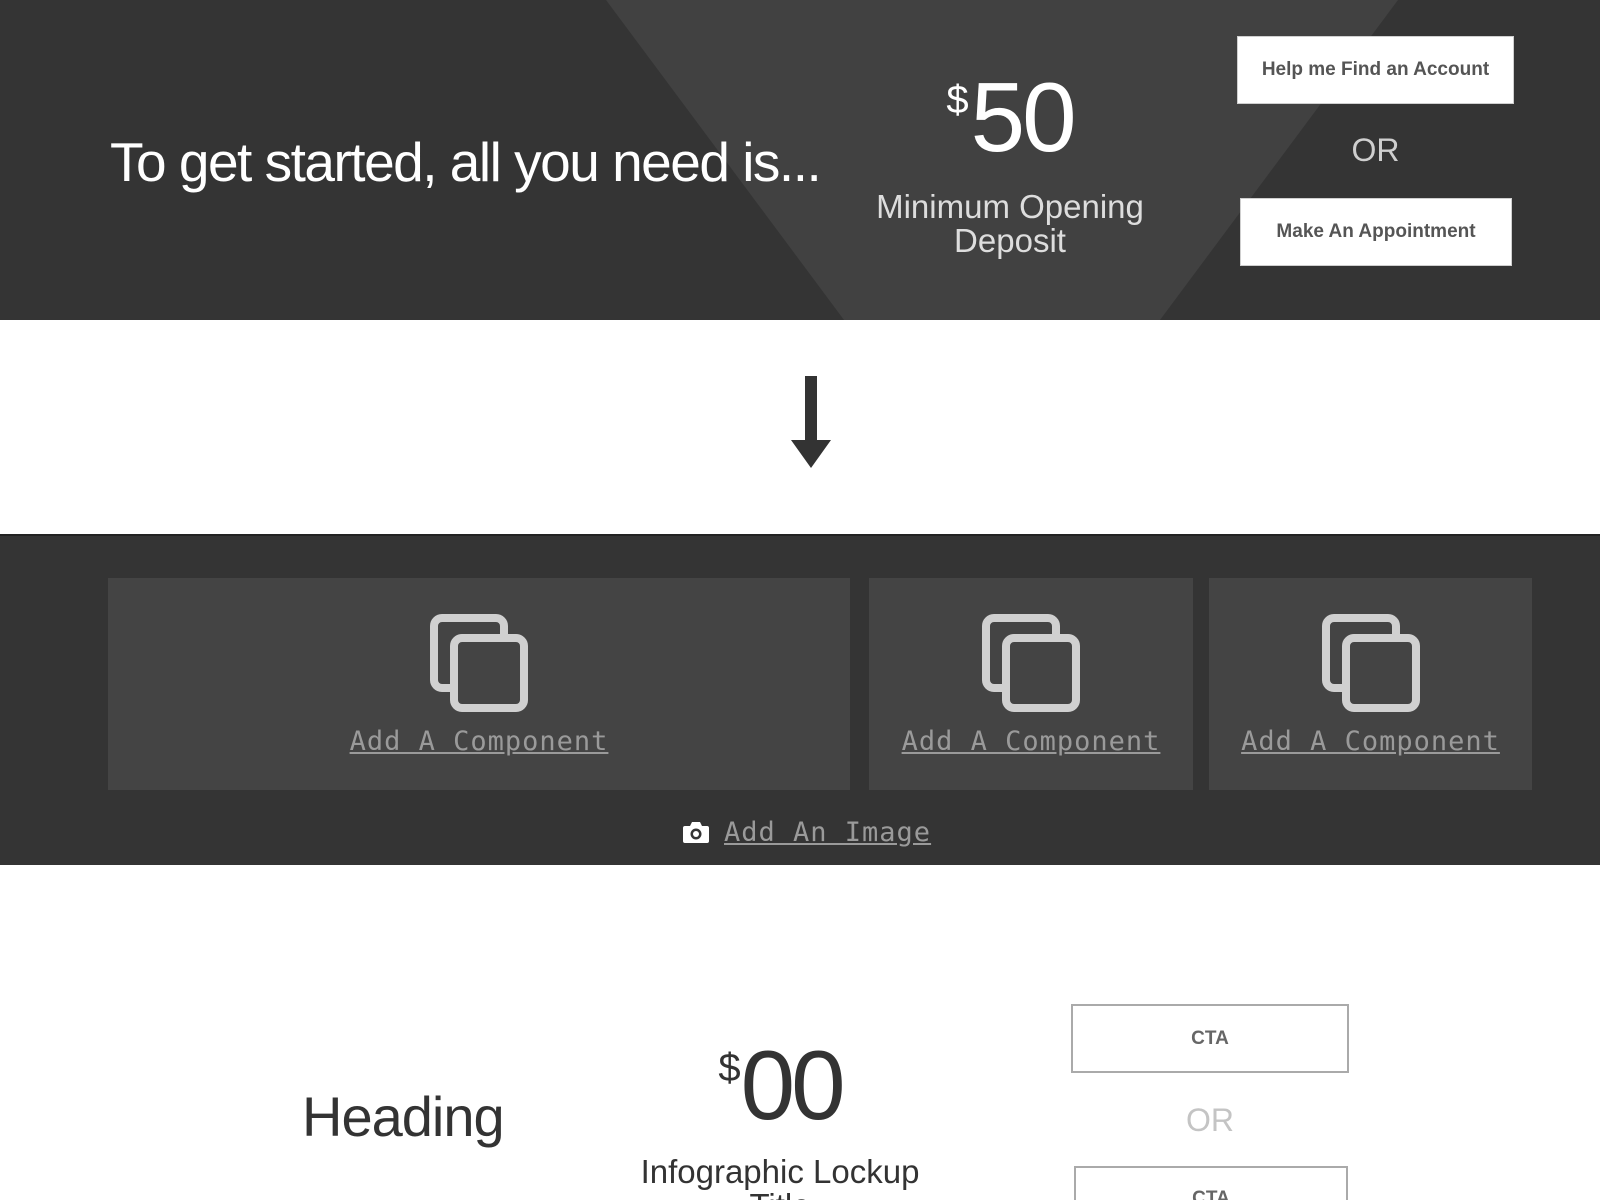 This screenshot has width=1600, height=1200. Describe the element at coordinates (729, 1068) in the screenshot. I see `lockup-price-currency: $` at that location.